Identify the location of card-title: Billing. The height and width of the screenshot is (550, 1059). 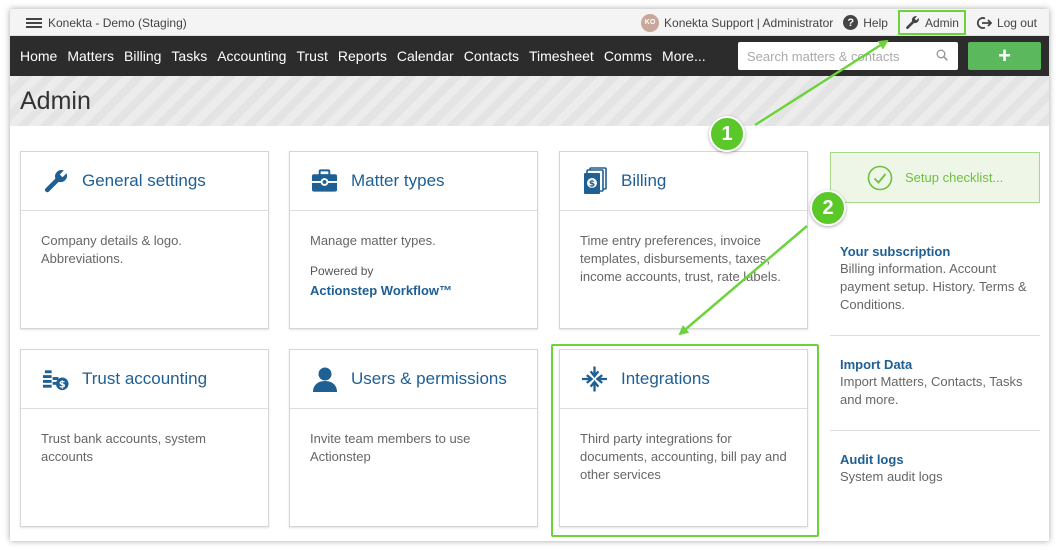
(644, 180).